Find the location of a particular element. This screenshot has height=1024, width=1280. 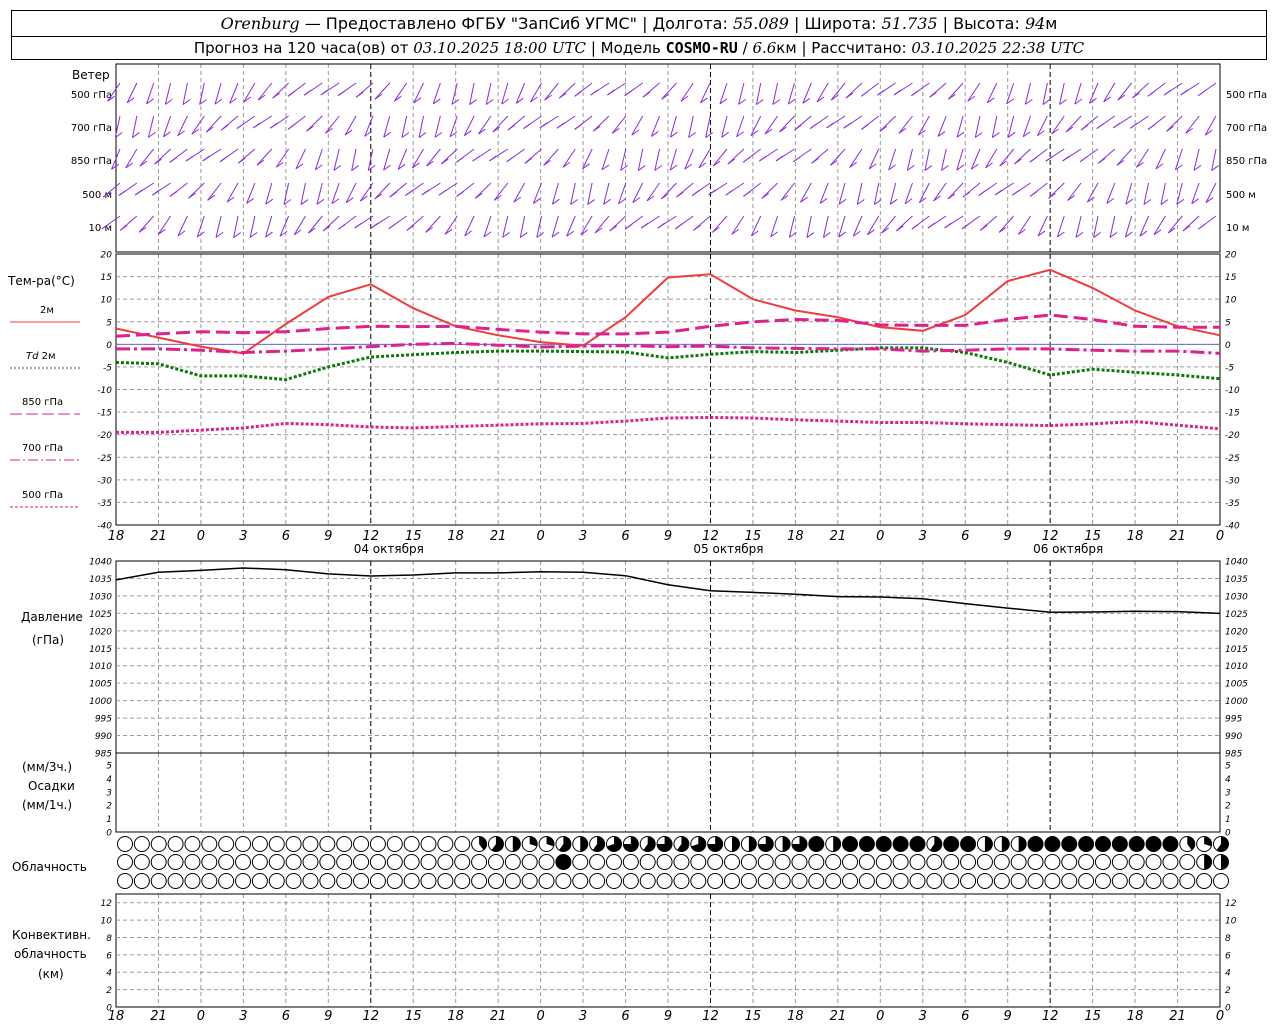

temp-x-tick-label: 3 is located at coordinates (923, 536).